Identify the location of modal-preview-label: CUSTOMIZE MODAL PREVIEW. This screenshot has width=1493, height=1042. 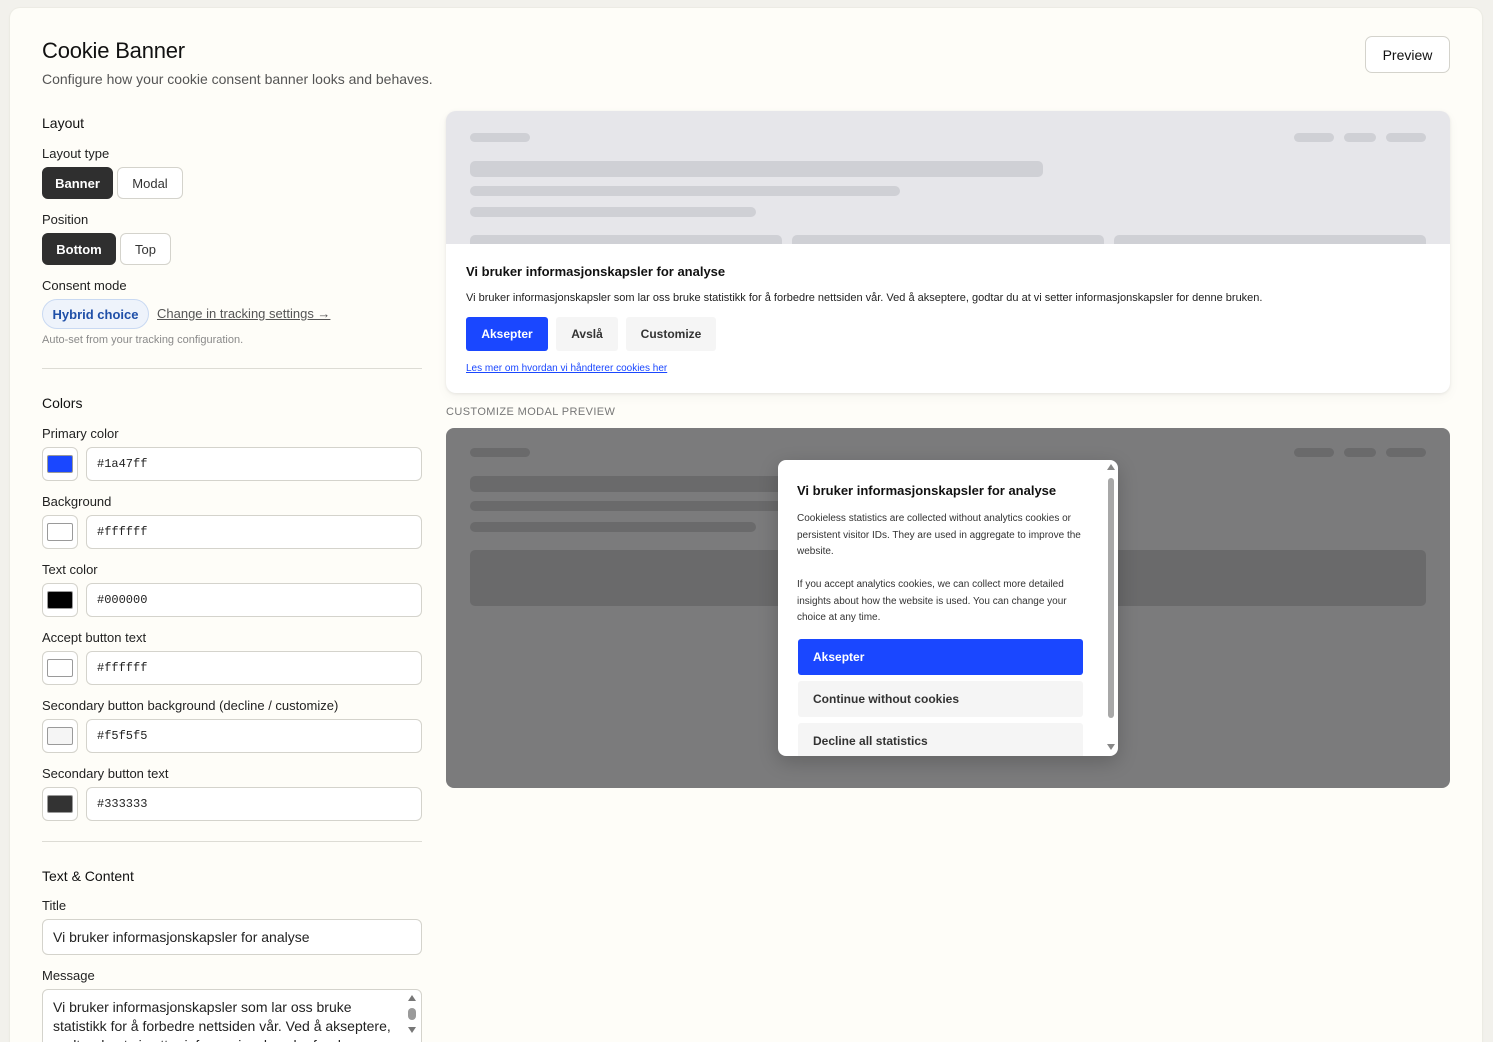
(531, 412).